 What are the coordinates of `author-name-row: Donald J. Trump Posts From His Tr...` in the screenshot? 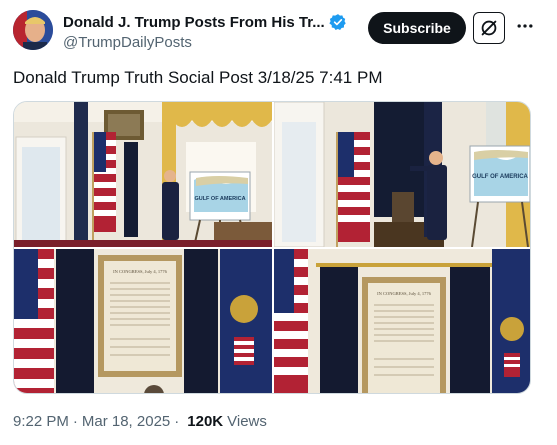 It's located at (213, 22).